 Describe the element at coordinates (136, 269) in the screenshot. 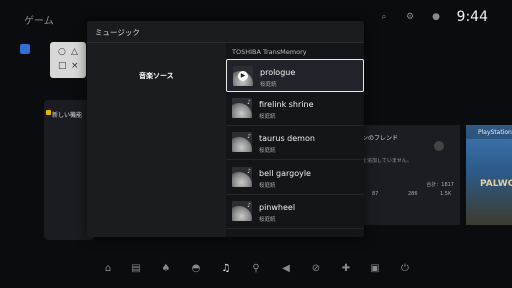

I see `store-icon: ▤` at that location.